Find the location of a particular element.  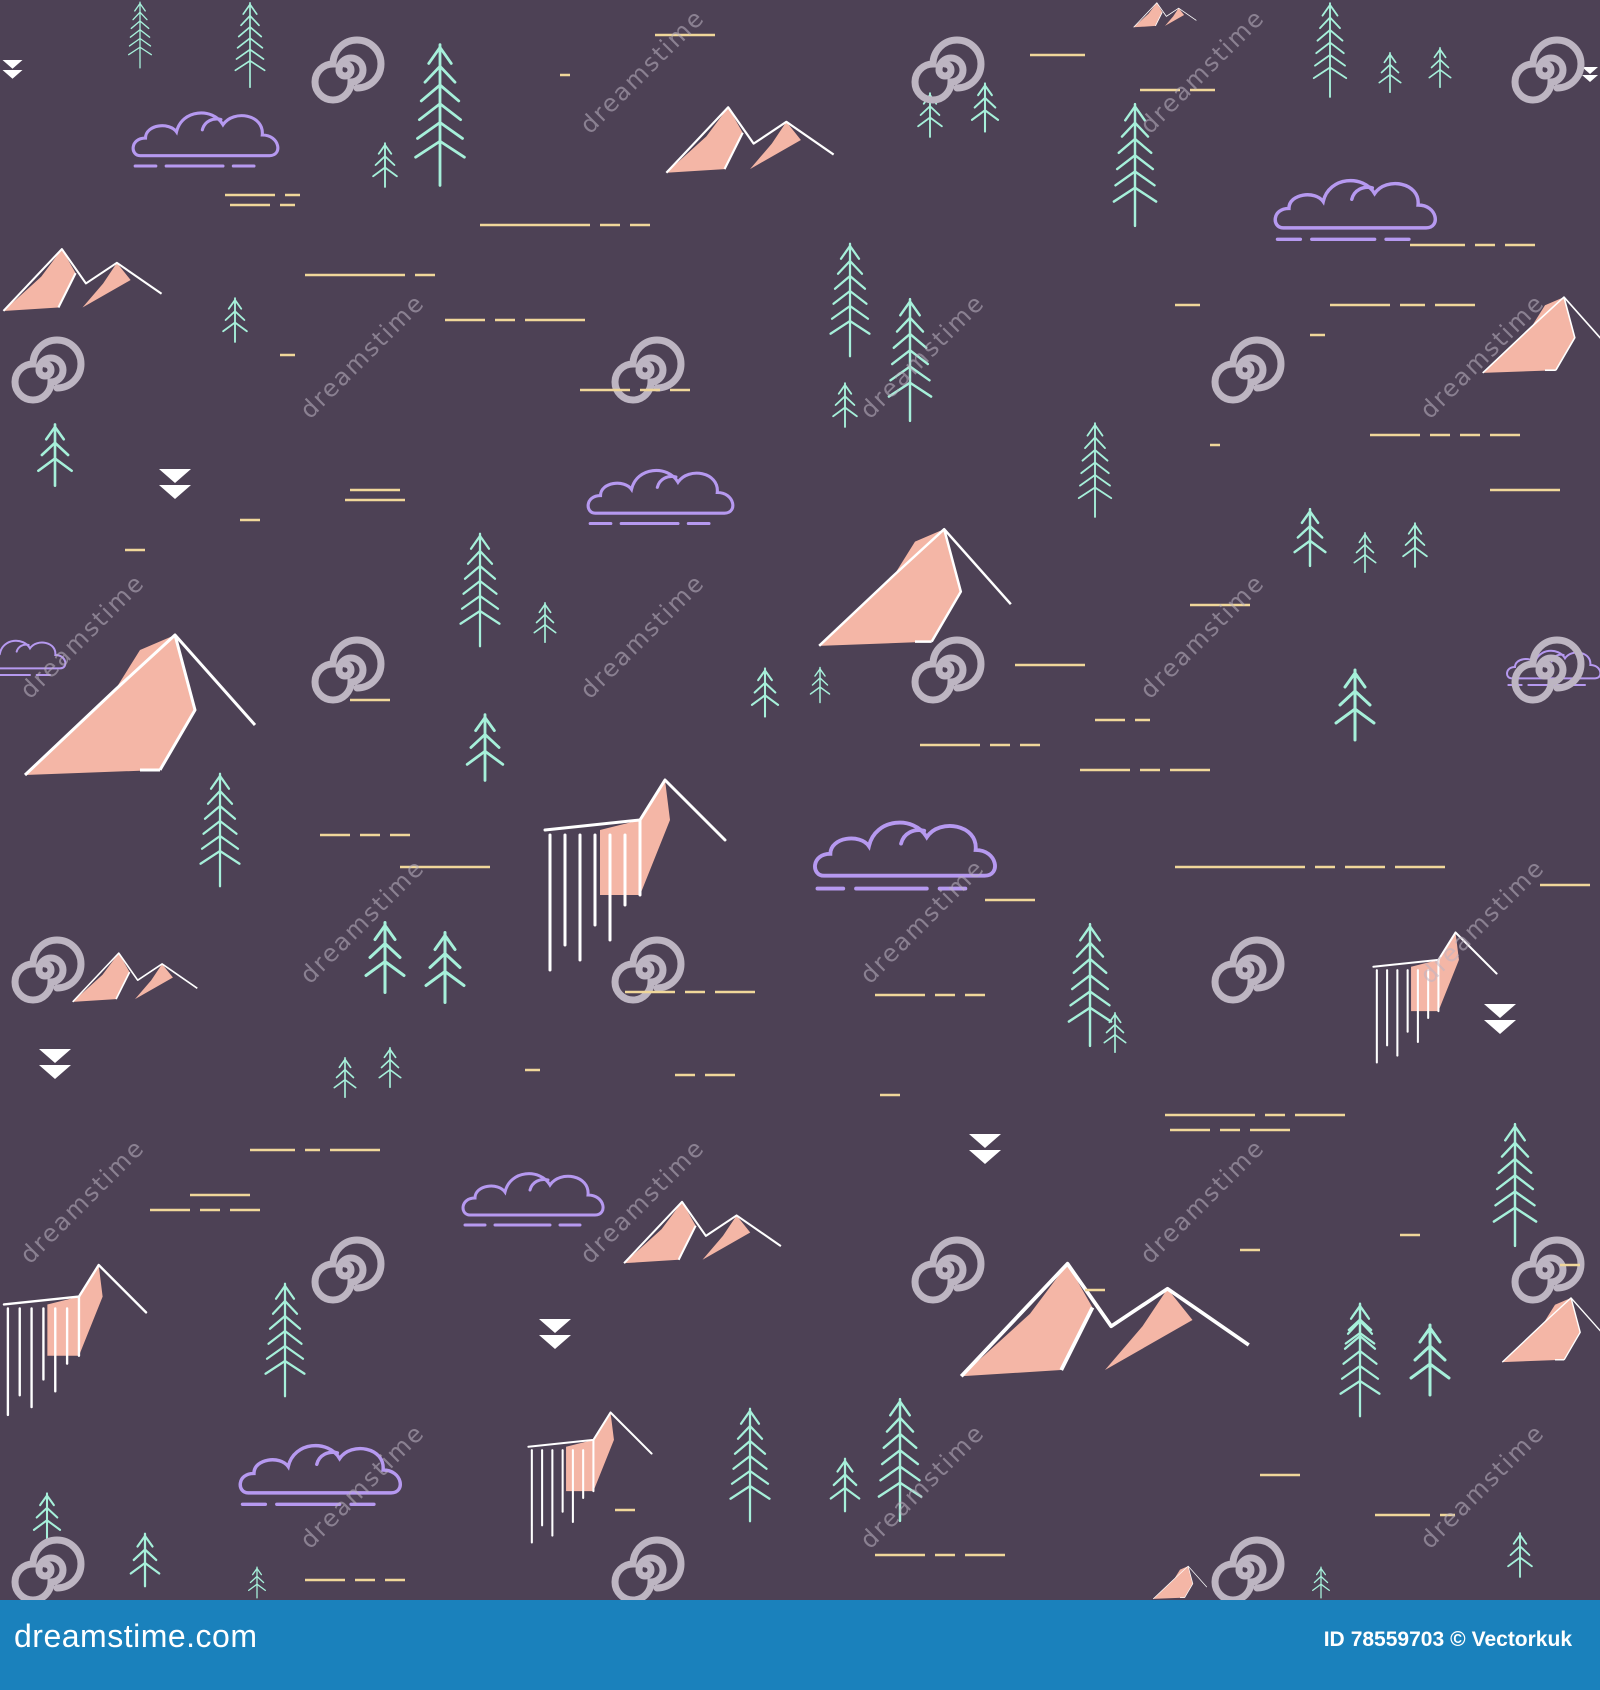

image-credit: ID 78559703 © Vectorkuk is located at coordinates (1451, 1640).